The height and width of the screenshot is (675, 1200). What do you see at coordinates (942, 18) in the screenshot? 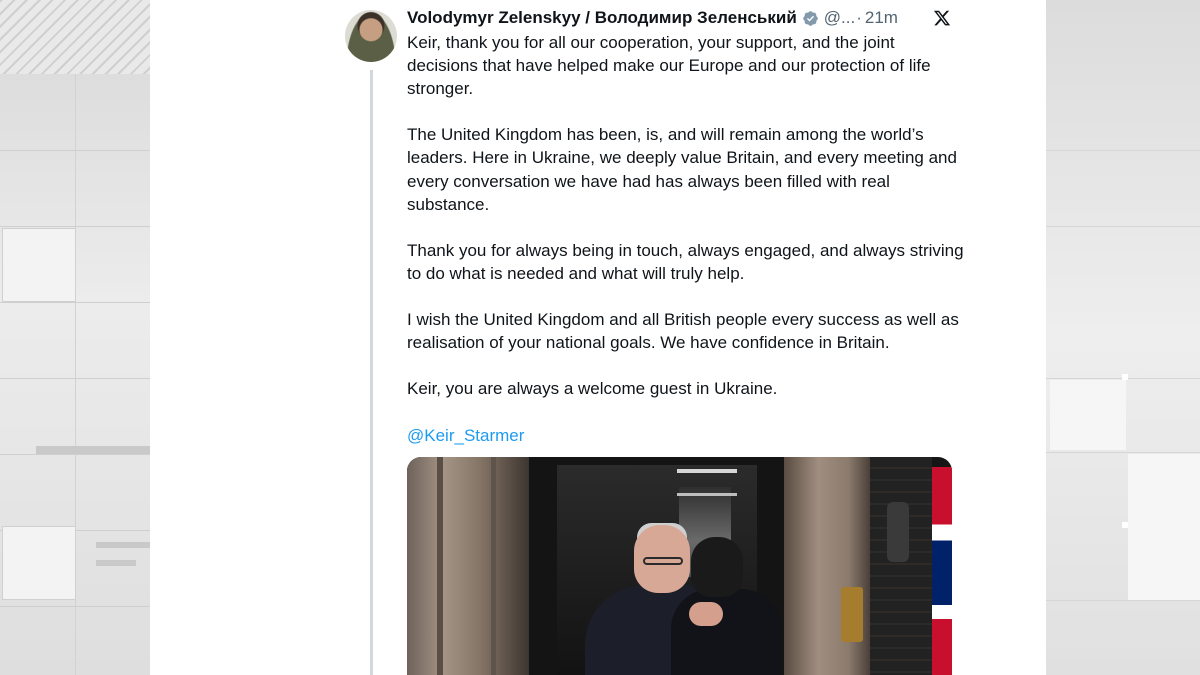
I see `x-logo-icon` at bounding box center [942, 18].